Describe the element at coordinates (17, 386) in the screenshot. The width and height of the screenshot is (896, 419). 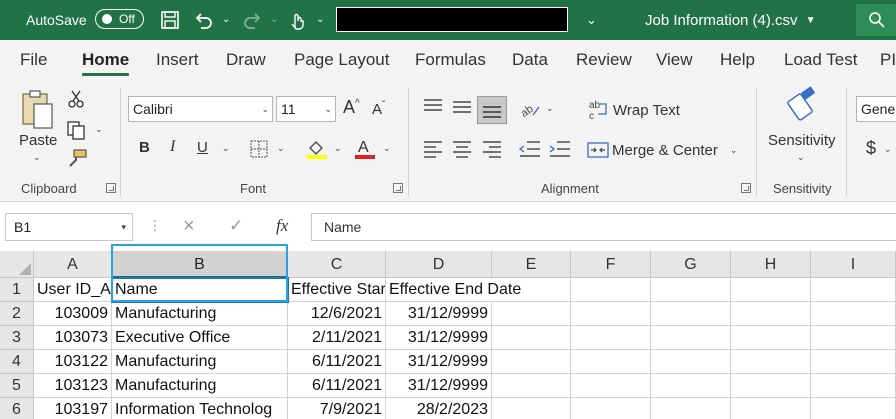
I see `row-header: 5` at that location.